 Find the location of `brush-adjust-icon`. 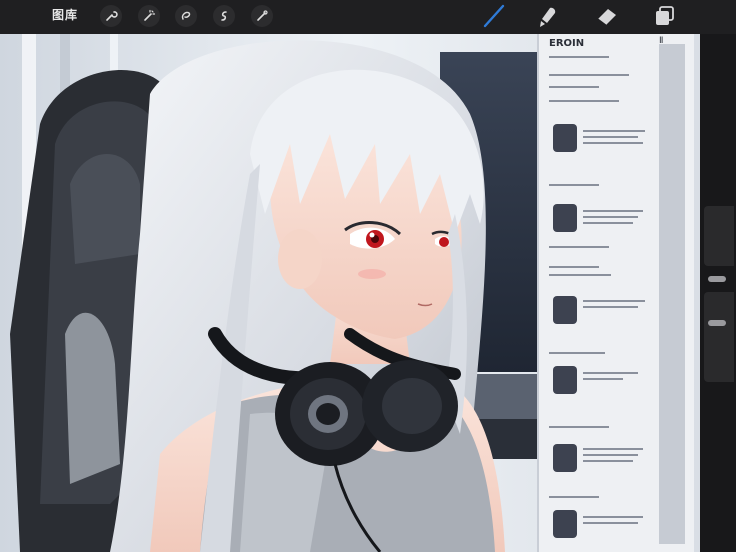

brush-adjust-icon is located at coordinates (262, 16).